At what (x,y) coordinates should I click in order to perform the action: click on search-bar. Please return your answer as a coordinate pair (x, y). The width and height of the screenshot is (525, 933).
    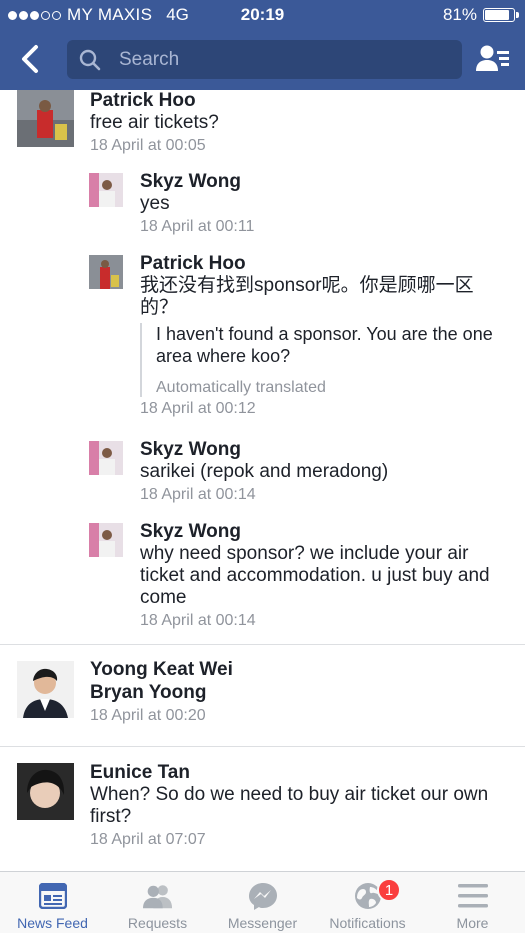
    Looking at the image, I should click on (264, 59).